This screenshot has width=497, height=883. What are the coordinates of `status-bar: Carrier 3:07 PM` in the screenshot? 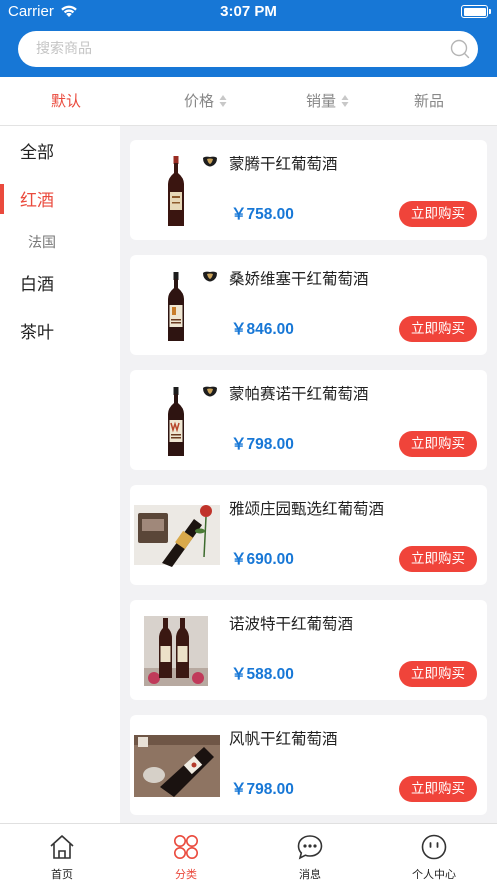 It's located at (248, 13).